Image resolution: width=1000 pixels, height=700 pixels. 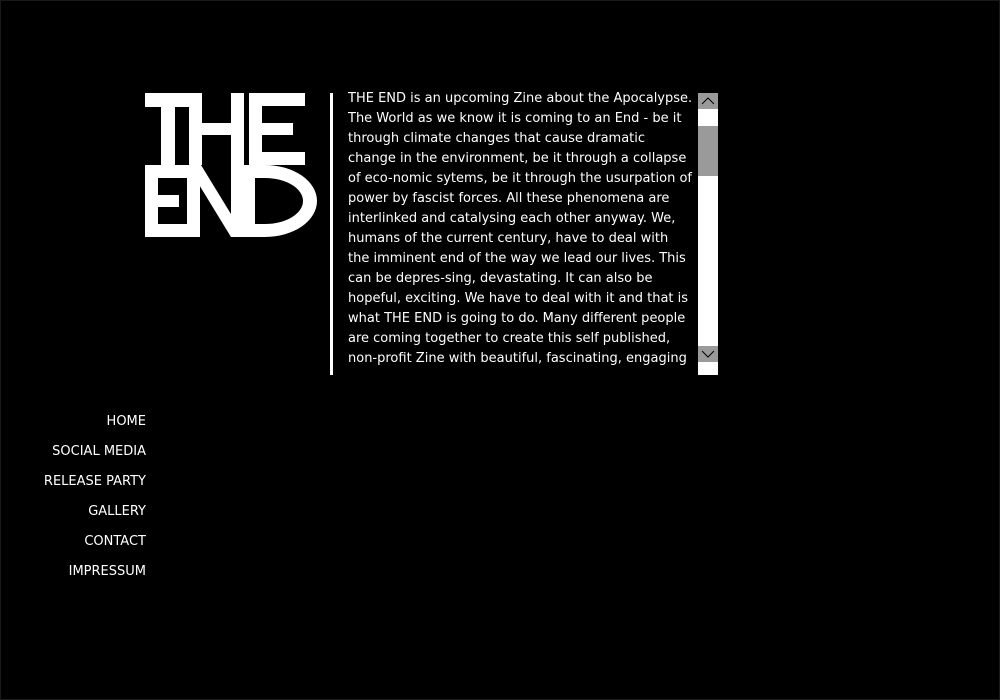 I want to click on chevron-up-icon, so click(x=708, y=101).